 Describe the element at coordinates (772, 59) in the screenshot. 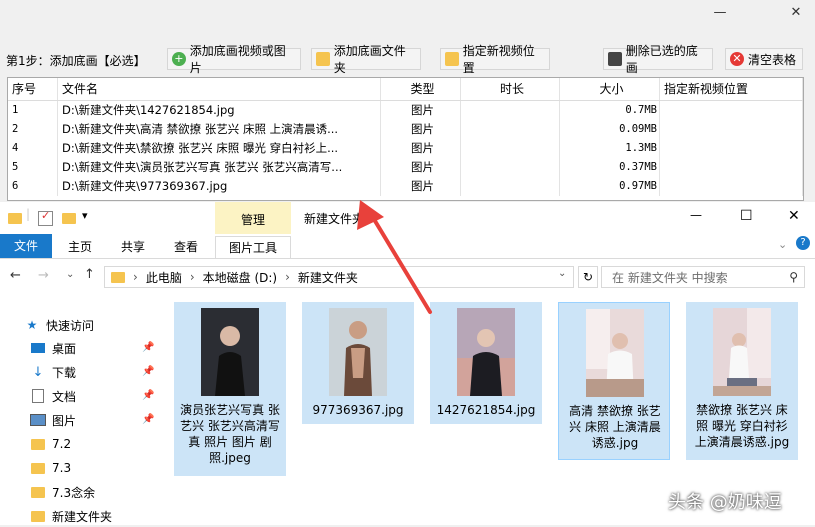

I see `clear-table-label: 清空表格` at that location.